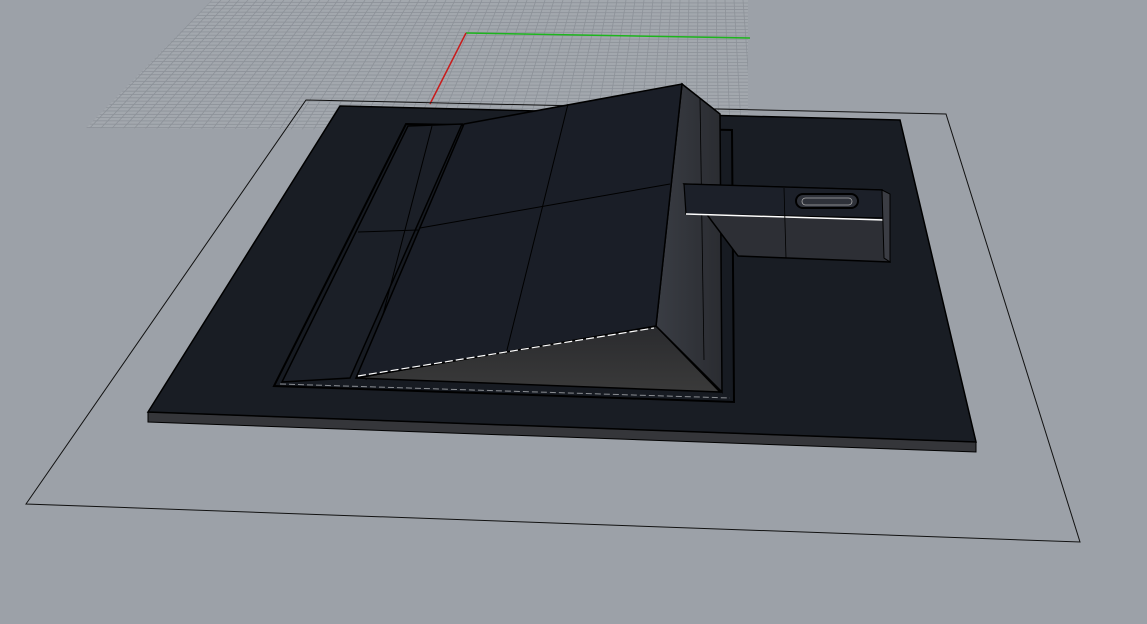 The height and width of the screenshot is (624, 1147). What do you see at coordinates (827, 201) in the screenshot?
I see `slot-cutout` at bounding box center [827, 201].